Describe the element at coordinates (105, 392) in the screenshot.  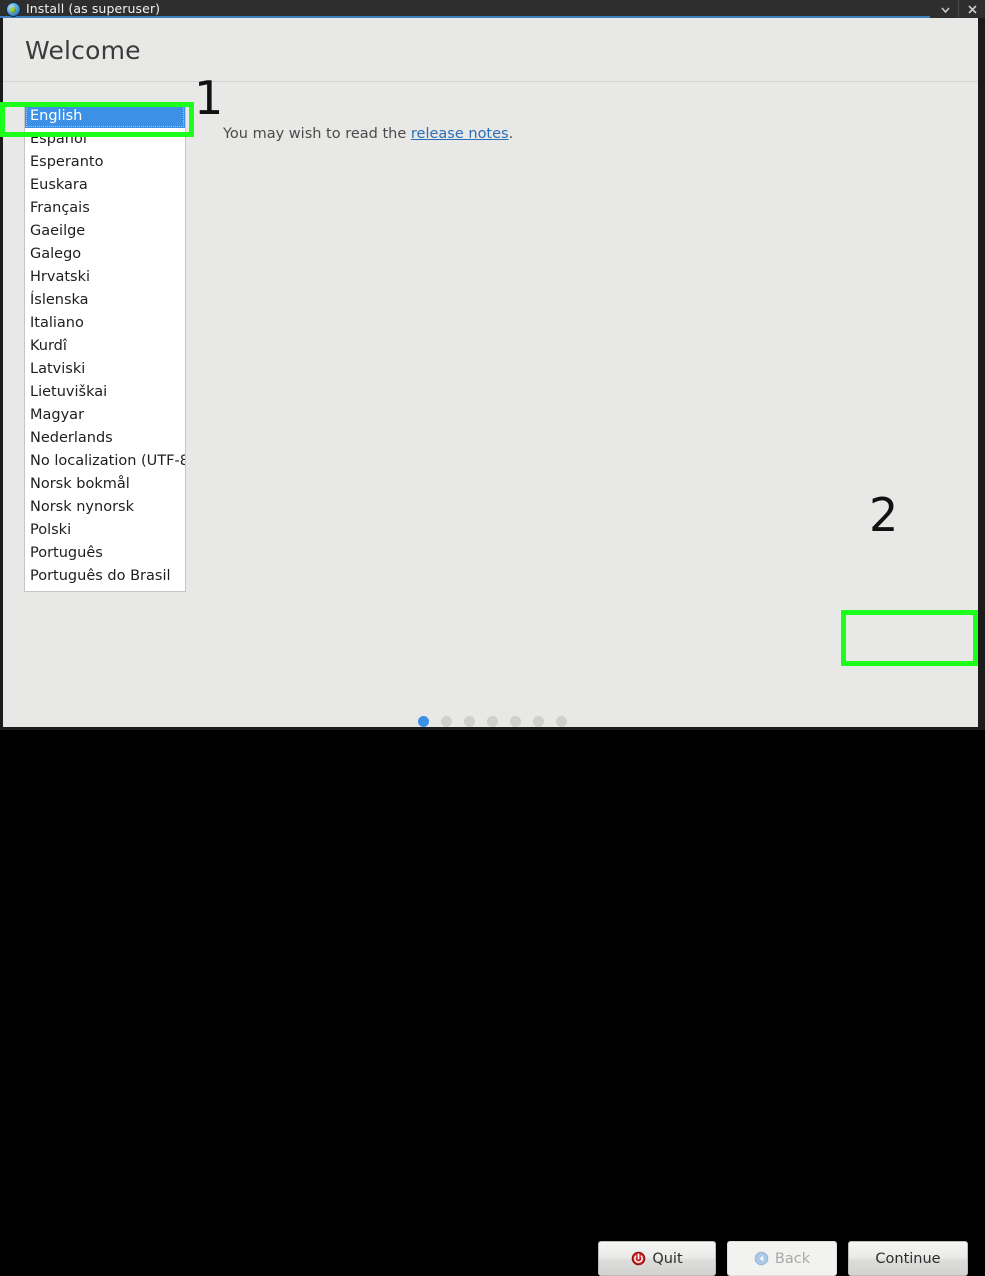
I see `language-list-item: Lietuviškai` at that location.